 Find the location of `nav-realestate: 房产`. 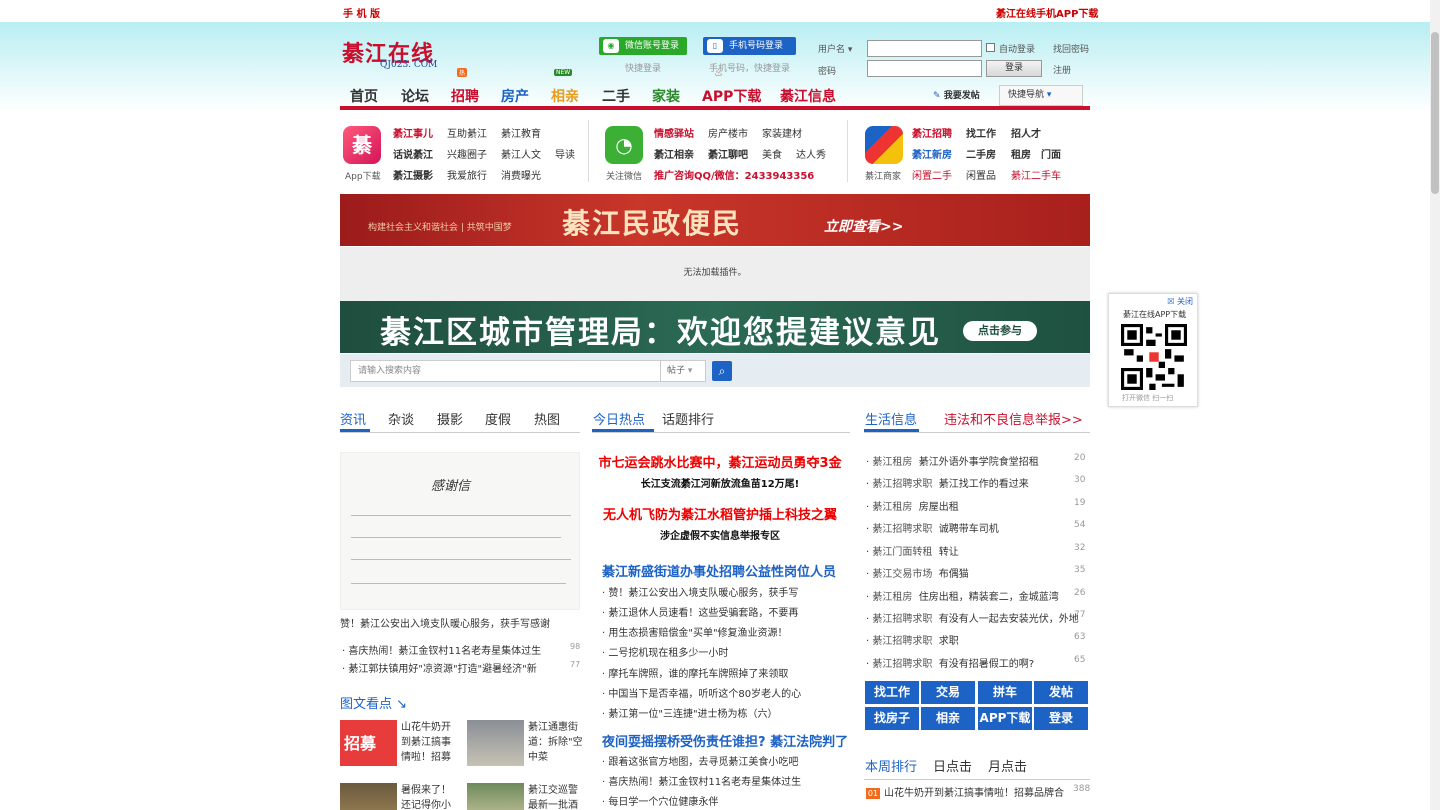

nav-realestate: 房产 is located at coordinates (515, 96).